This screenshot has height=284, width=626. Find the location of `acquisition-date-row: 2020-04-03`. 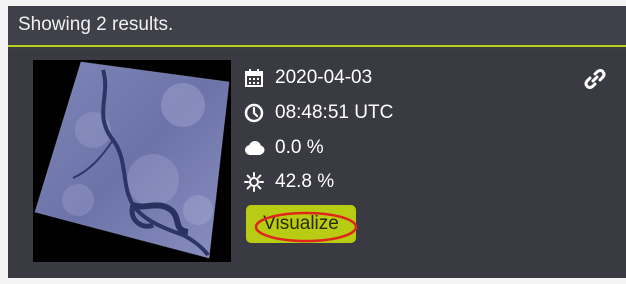

acquisition-date-row: 2020-04-03 is located at coordinates (307, 78).